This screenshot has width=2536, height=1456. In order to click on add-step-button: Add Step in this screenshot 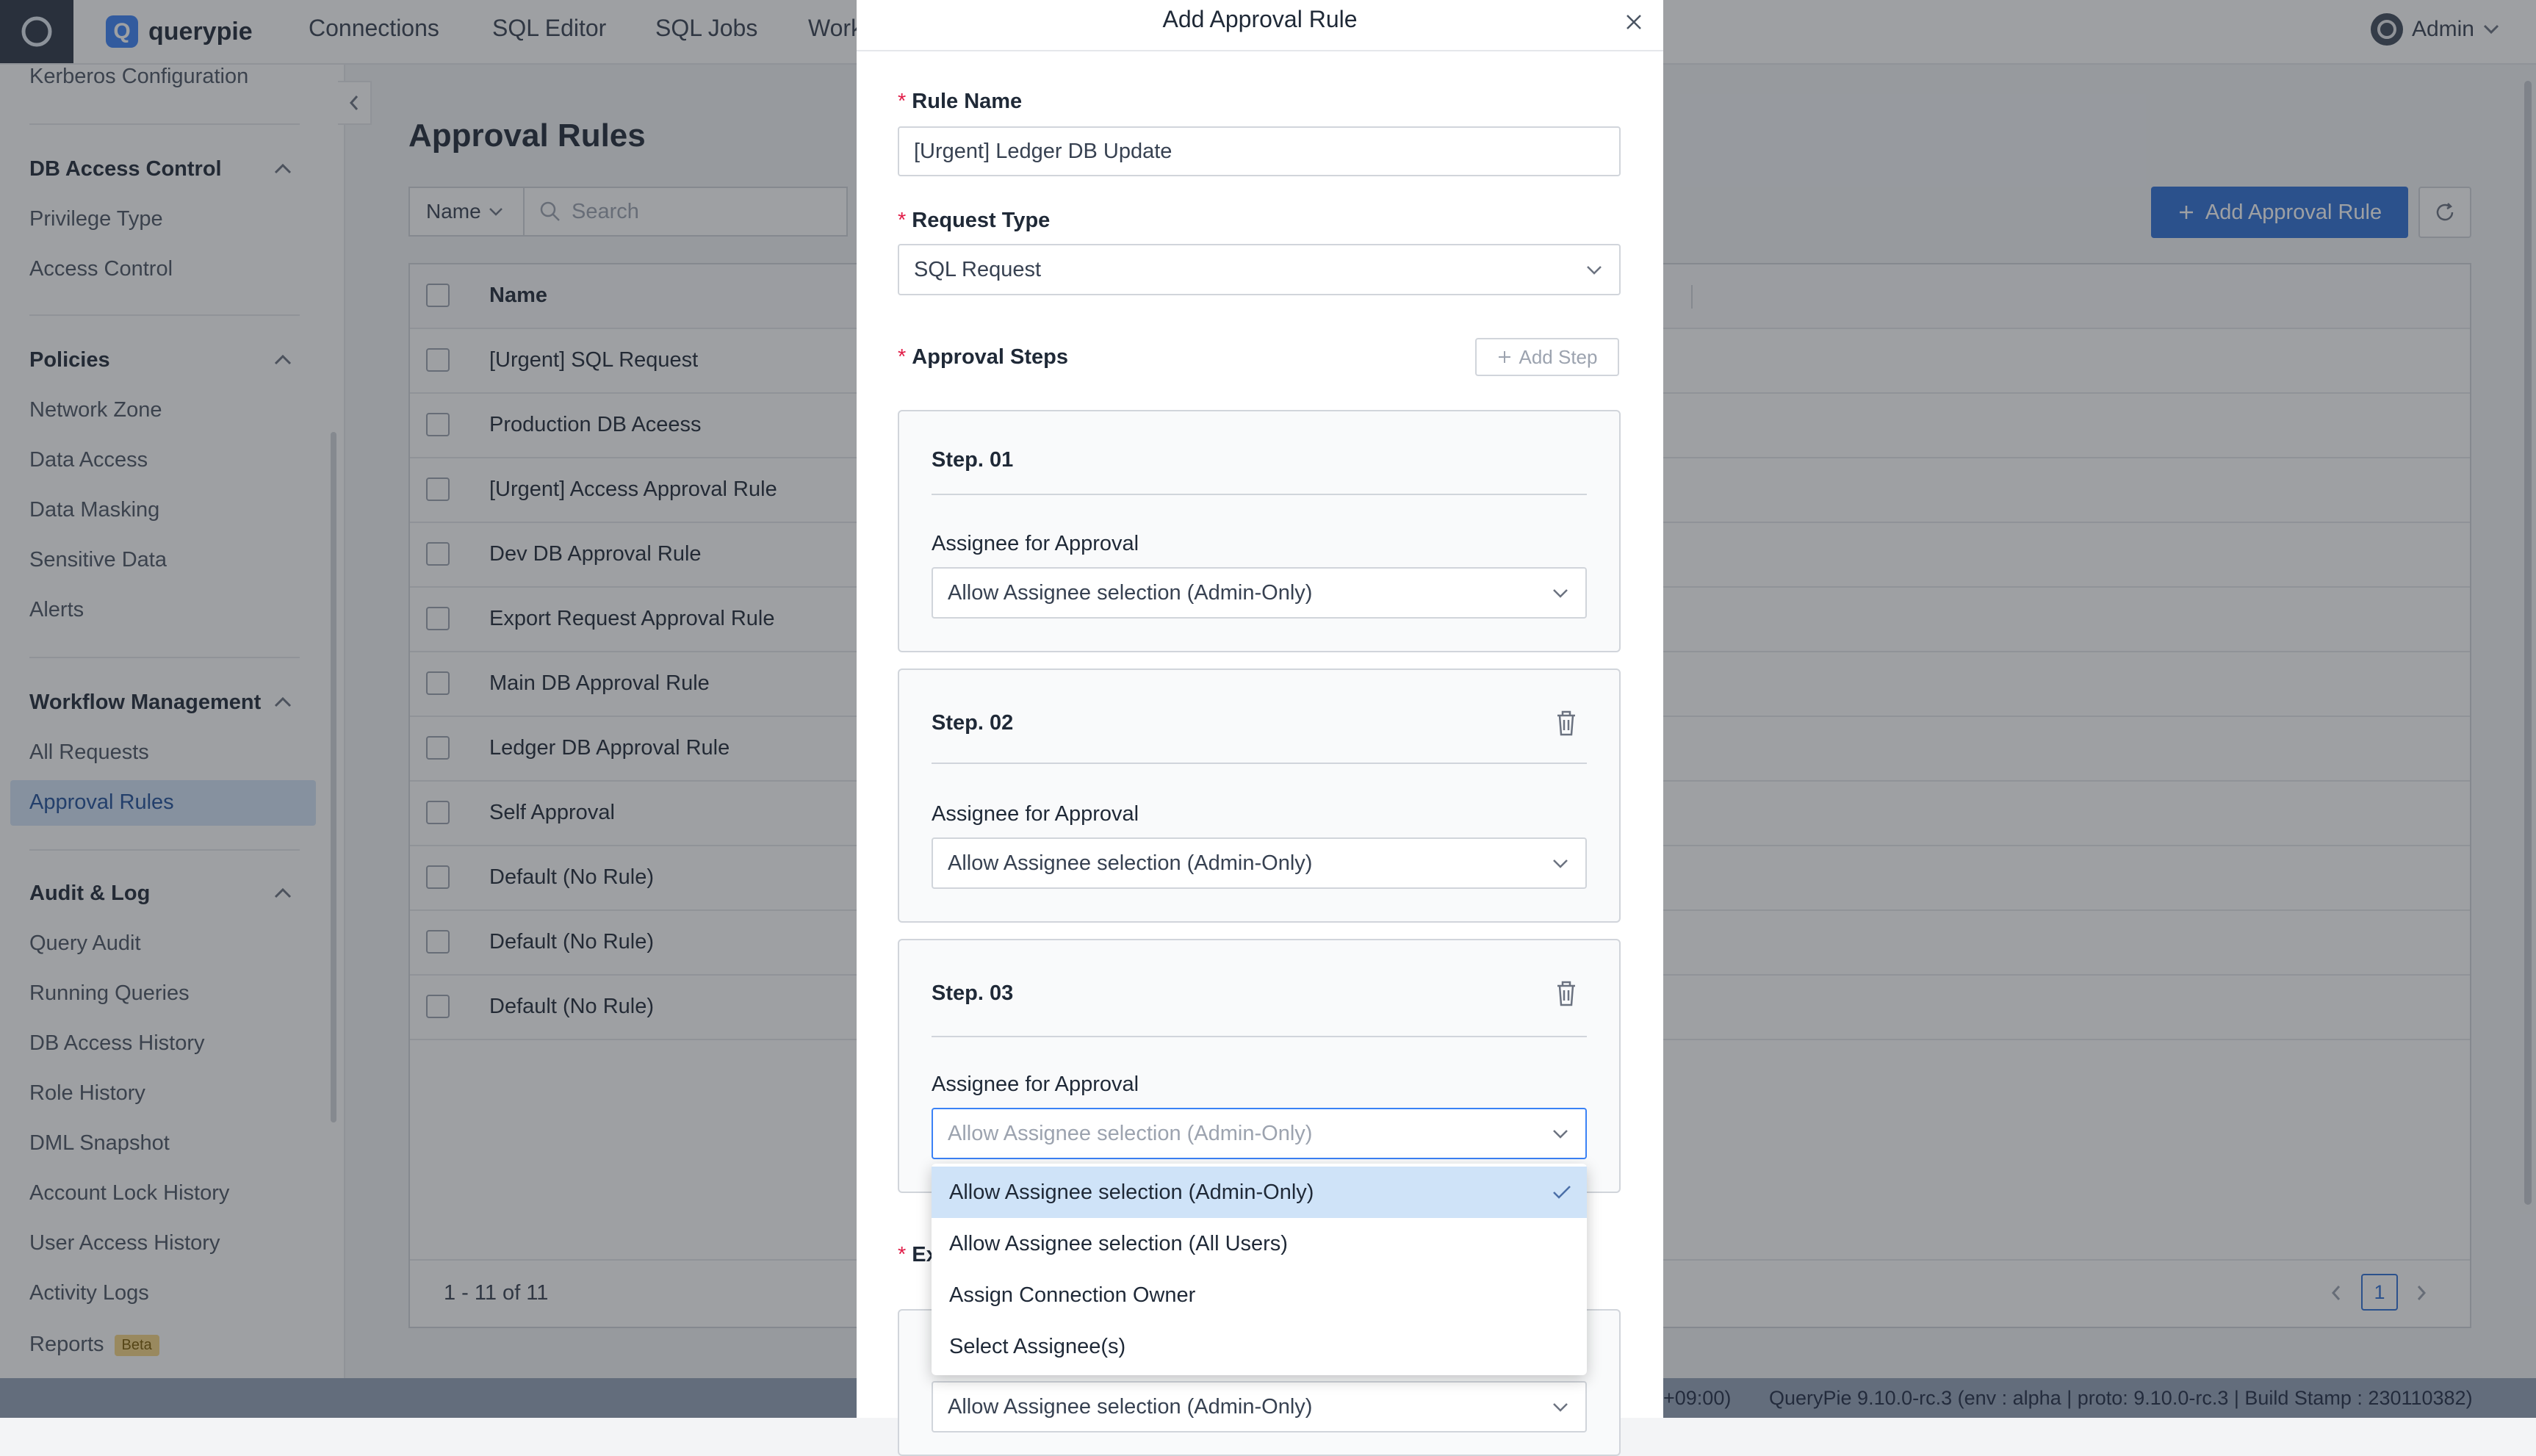, I will do `click(1547, 357)`.